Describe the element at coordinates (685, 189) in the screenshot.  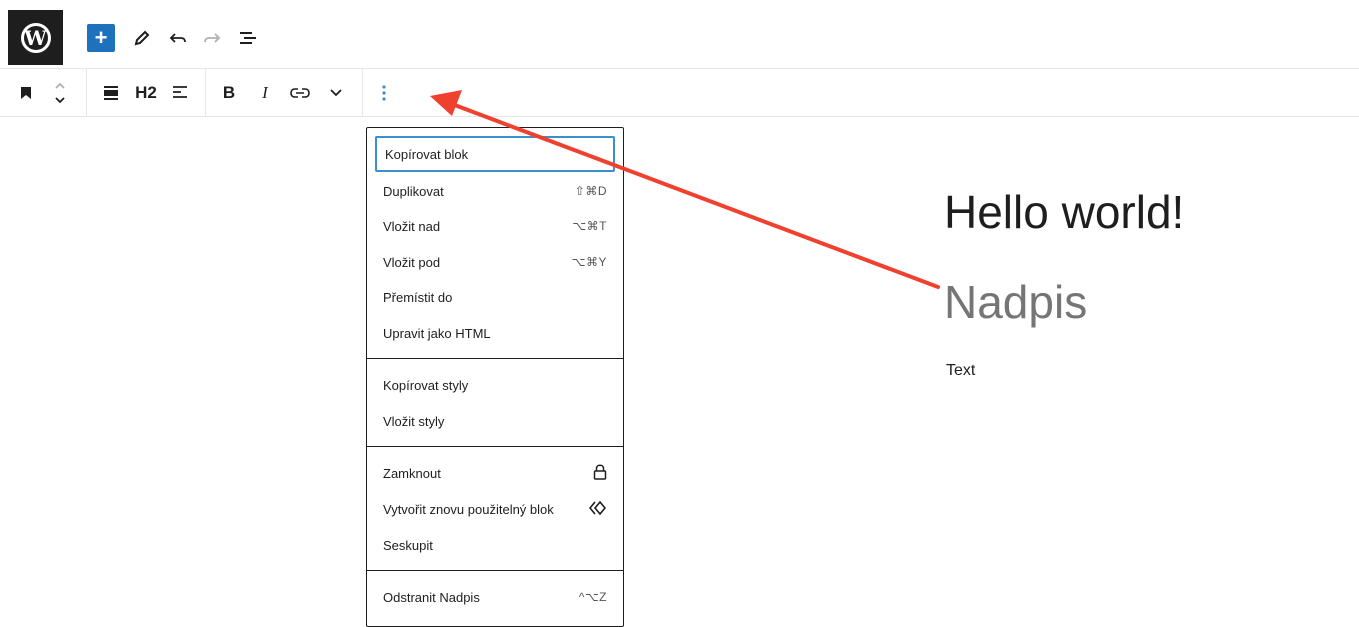
I see `annotation-arrow` at that location.